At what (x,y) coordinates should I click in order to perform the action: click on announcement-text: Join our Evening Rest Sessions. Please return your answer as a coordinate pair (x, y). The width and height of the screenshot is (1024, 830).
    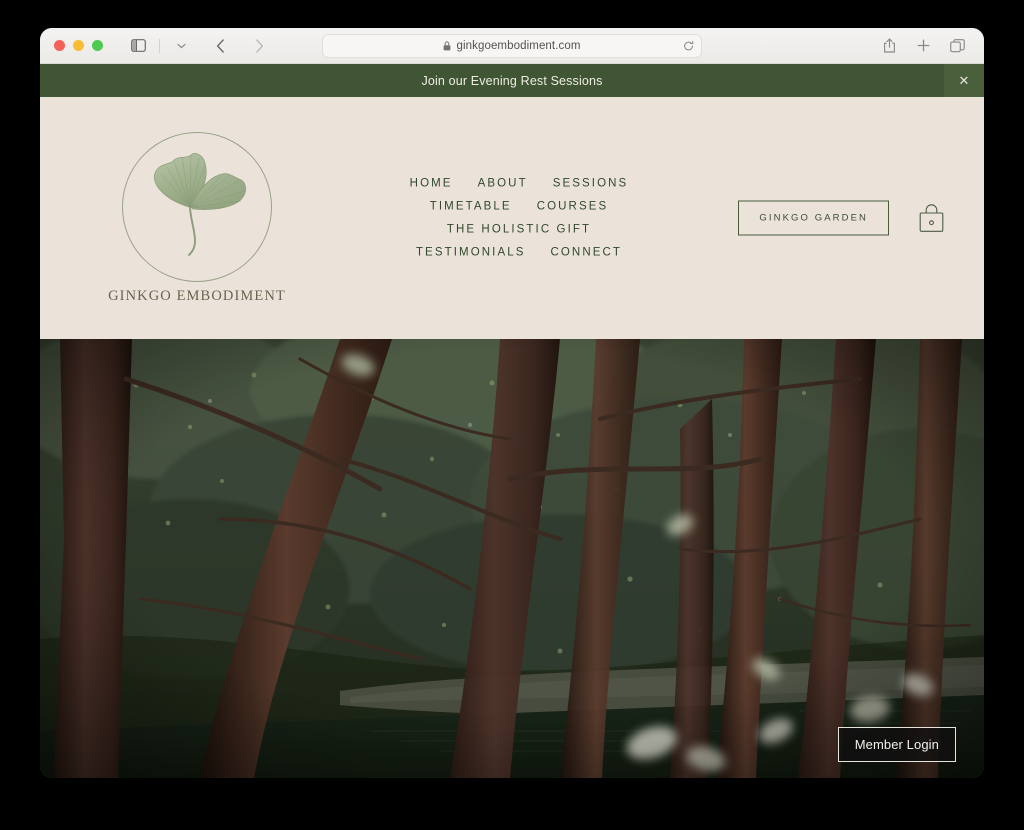
    Looking at the image, I should click on (512, 80).